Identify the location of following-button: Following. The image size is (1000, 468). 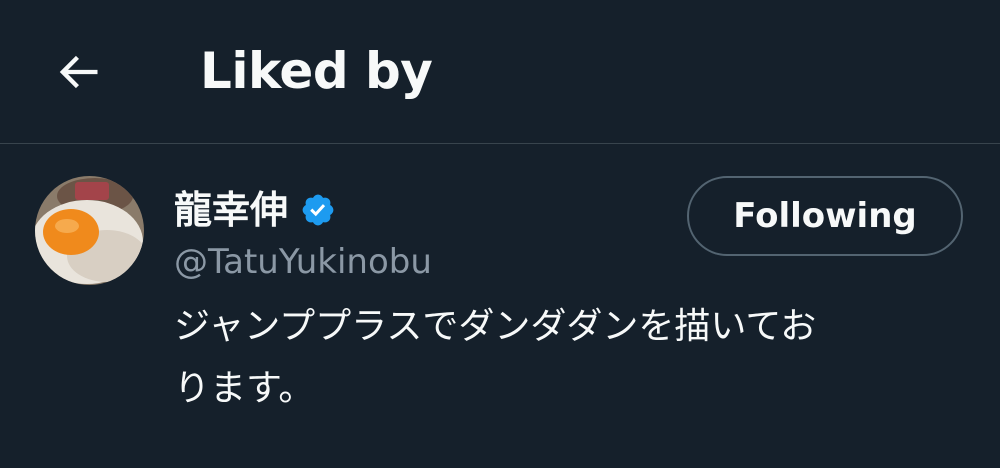
(825, 216).